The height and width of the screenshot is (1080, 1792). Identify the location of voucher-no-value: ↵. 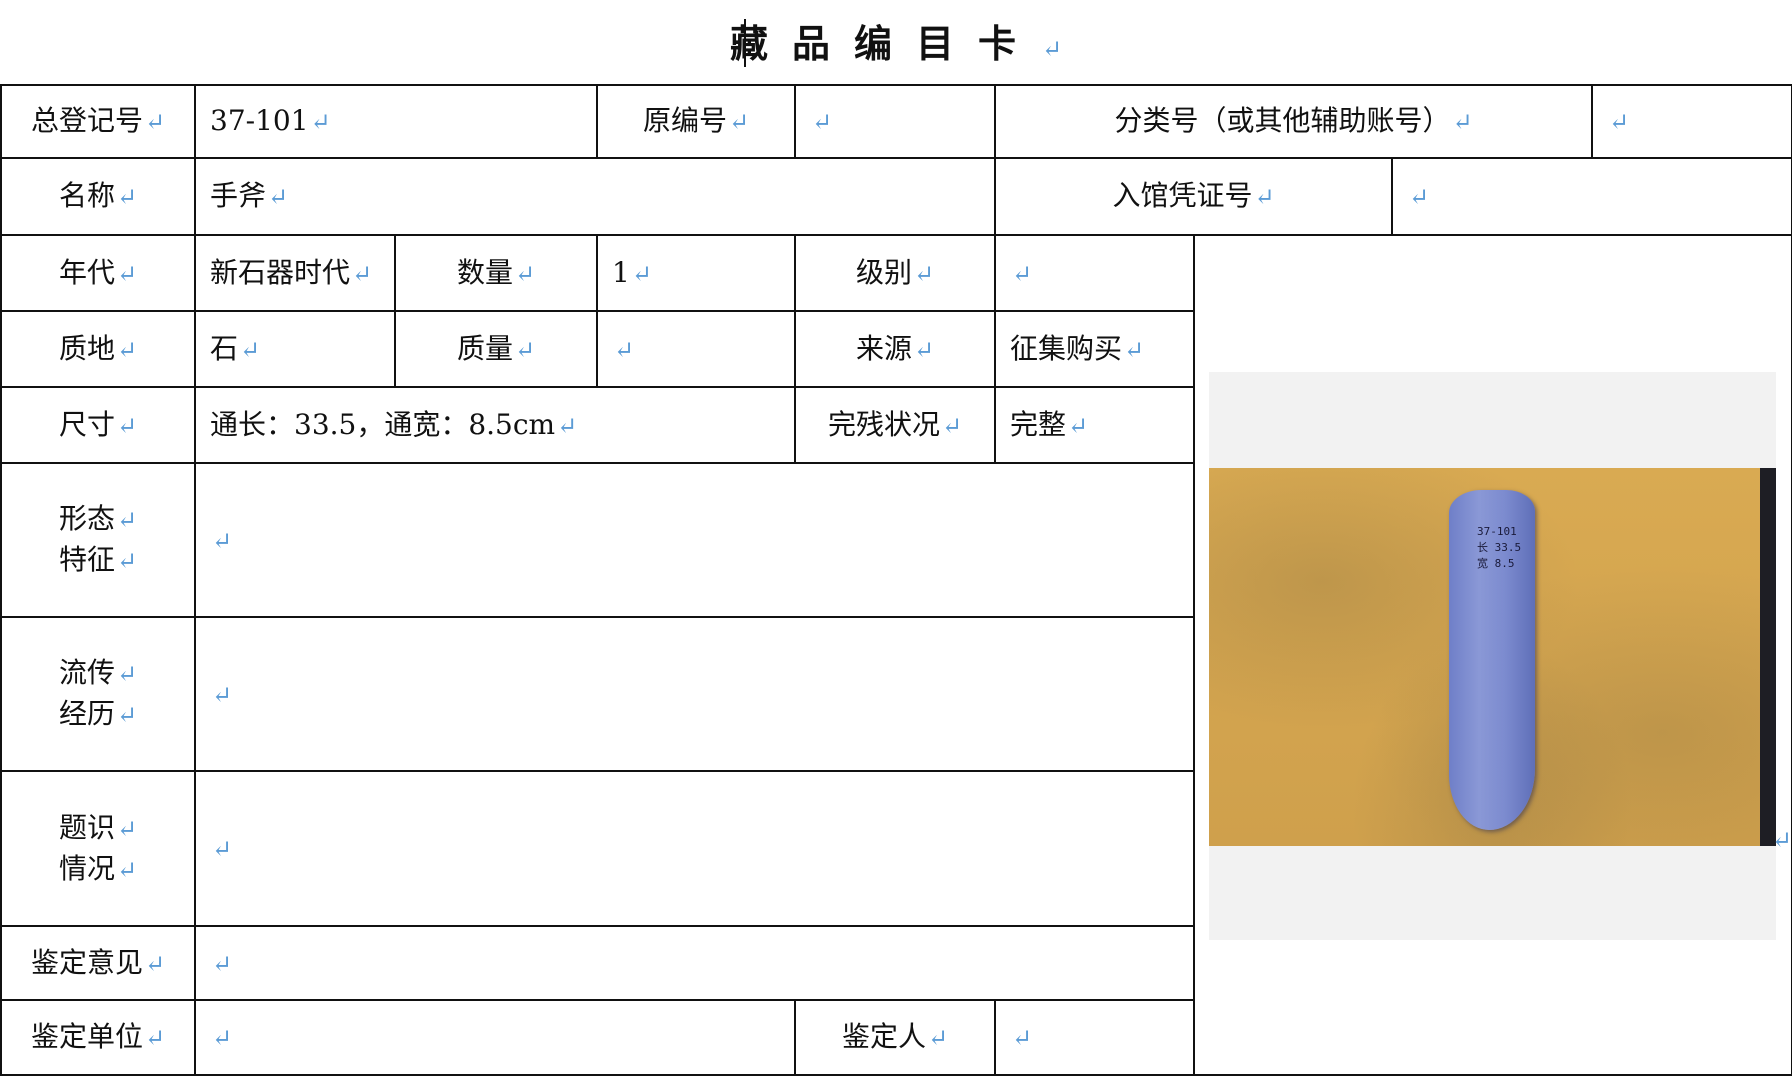
(1591, 196).